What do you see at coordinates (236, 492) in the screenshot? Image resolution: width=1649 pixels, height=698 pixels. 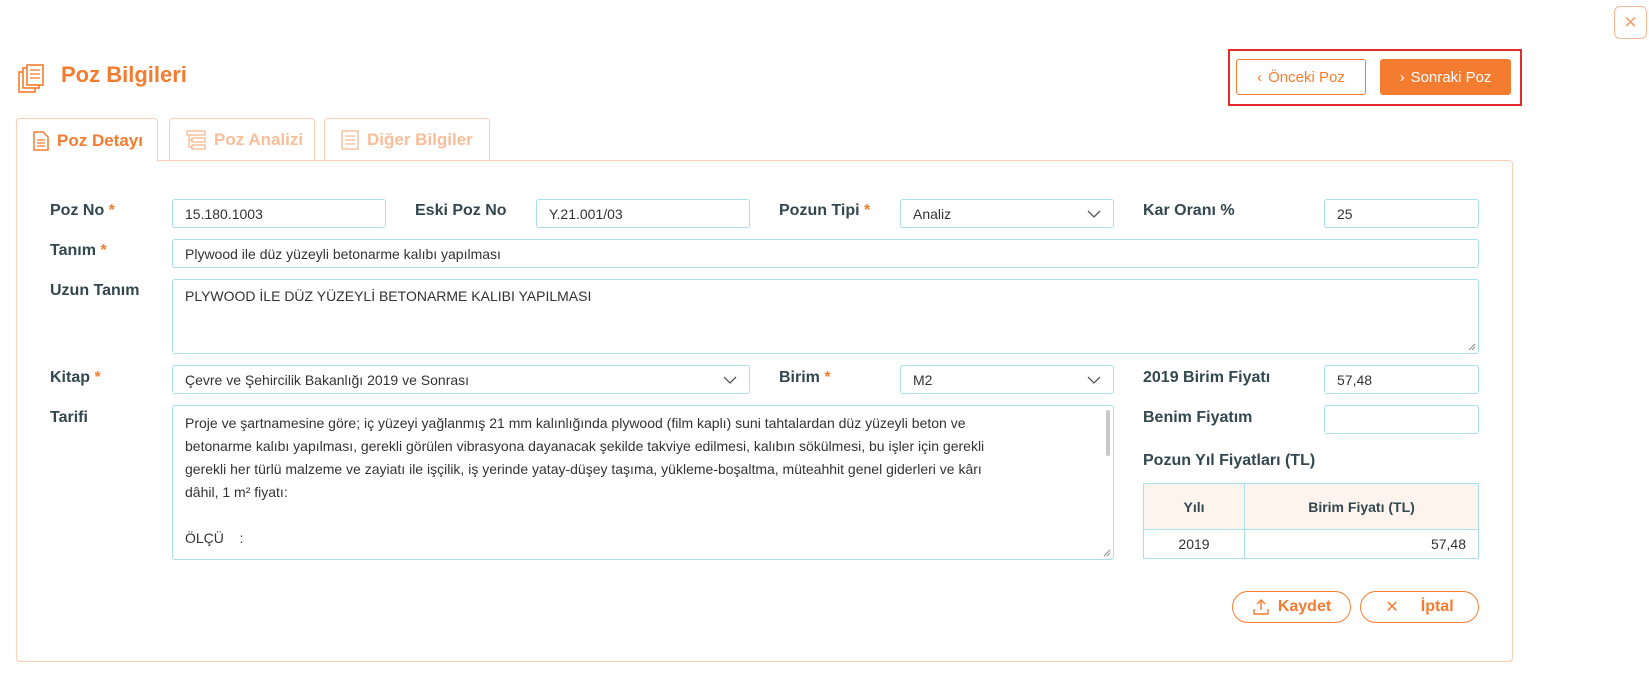 I see `tarifi-line: dâhil, 1 m² fiyatı:` at bounding box center [236, 492].